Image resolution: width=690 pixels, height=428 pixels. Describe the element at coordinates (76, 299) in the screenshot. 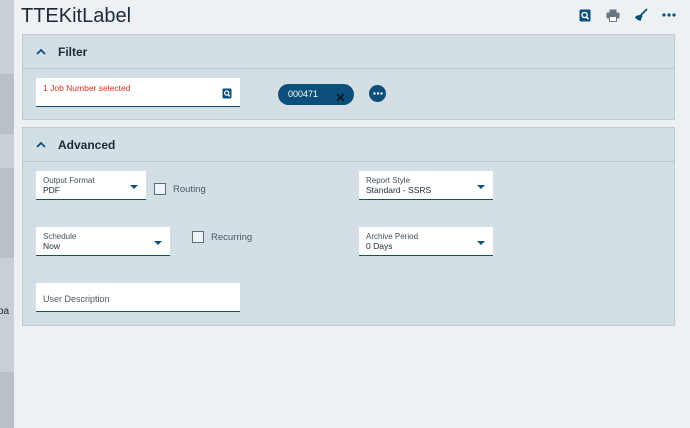

I see `user-description-placeholder: User Description` at that location.